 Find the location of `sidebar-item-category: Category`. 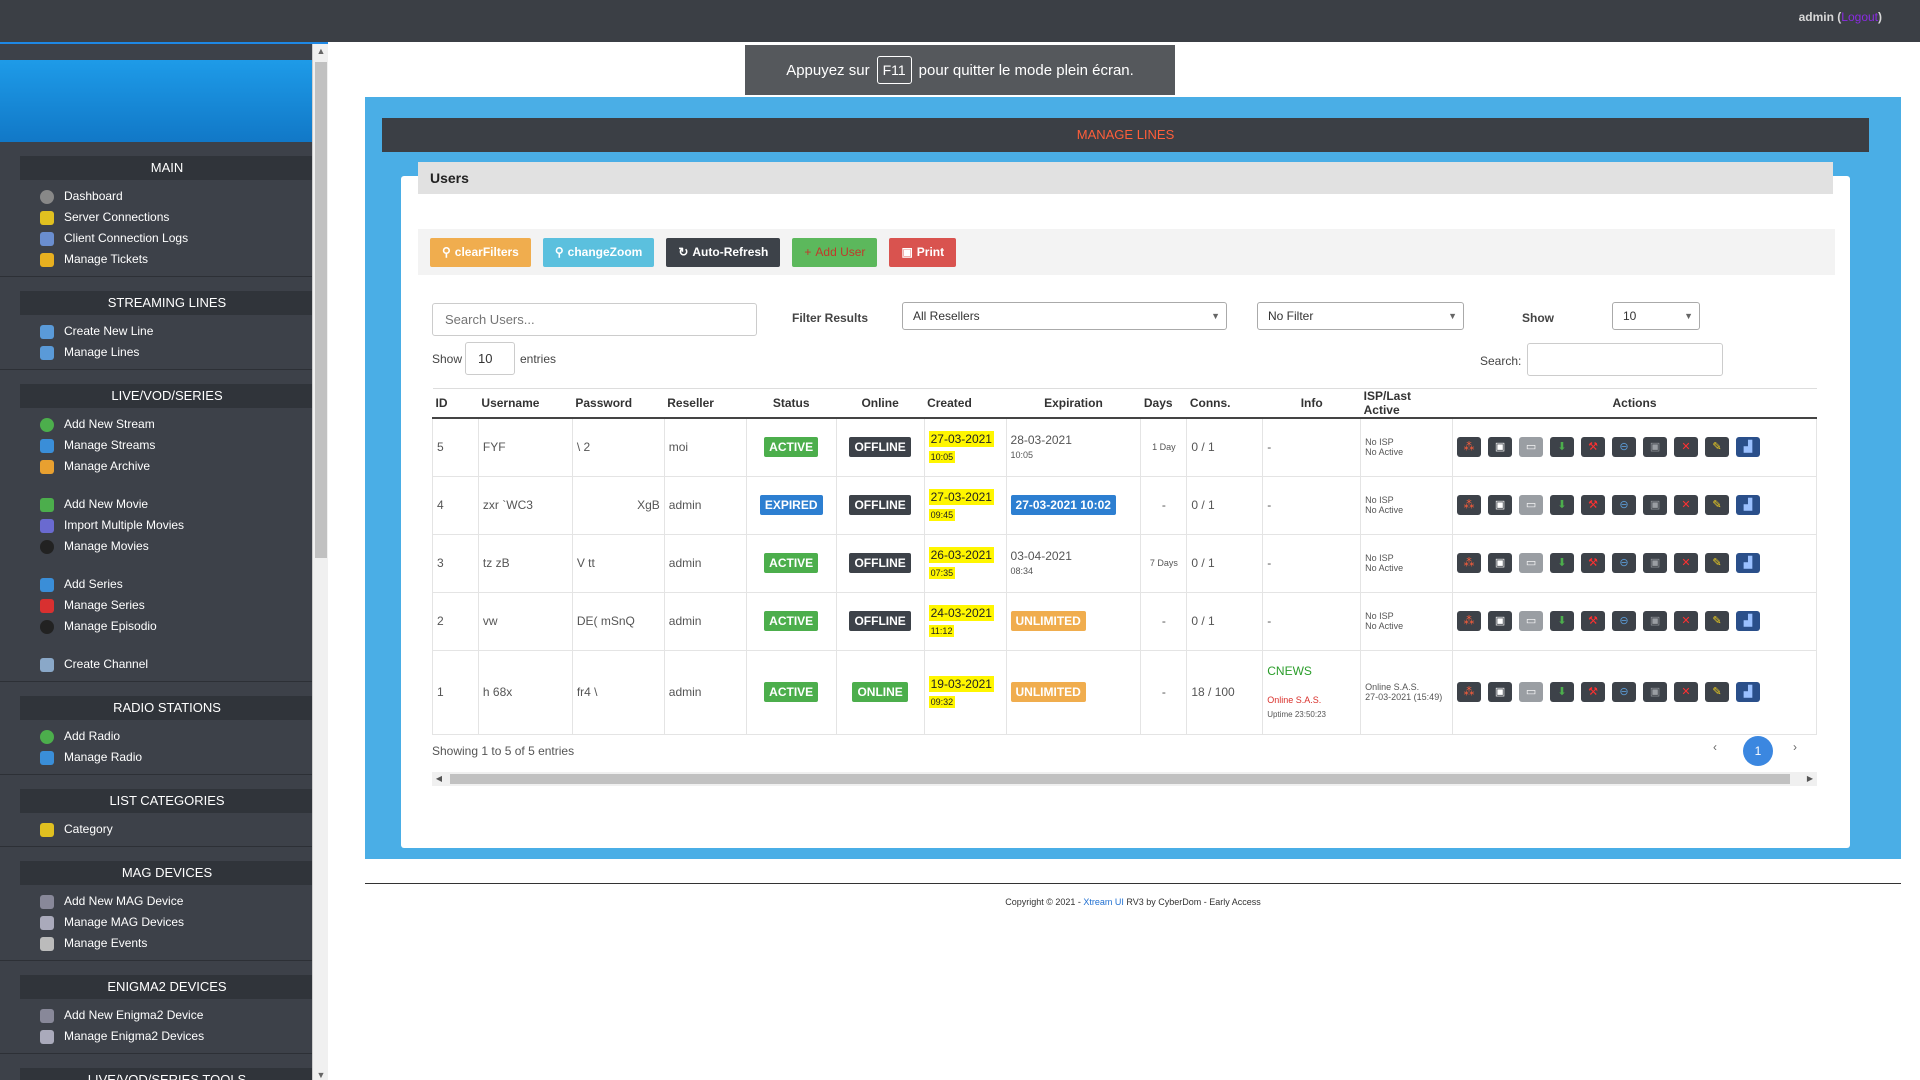

sidebar-item-category: Category is located at coordinates (164, 829).